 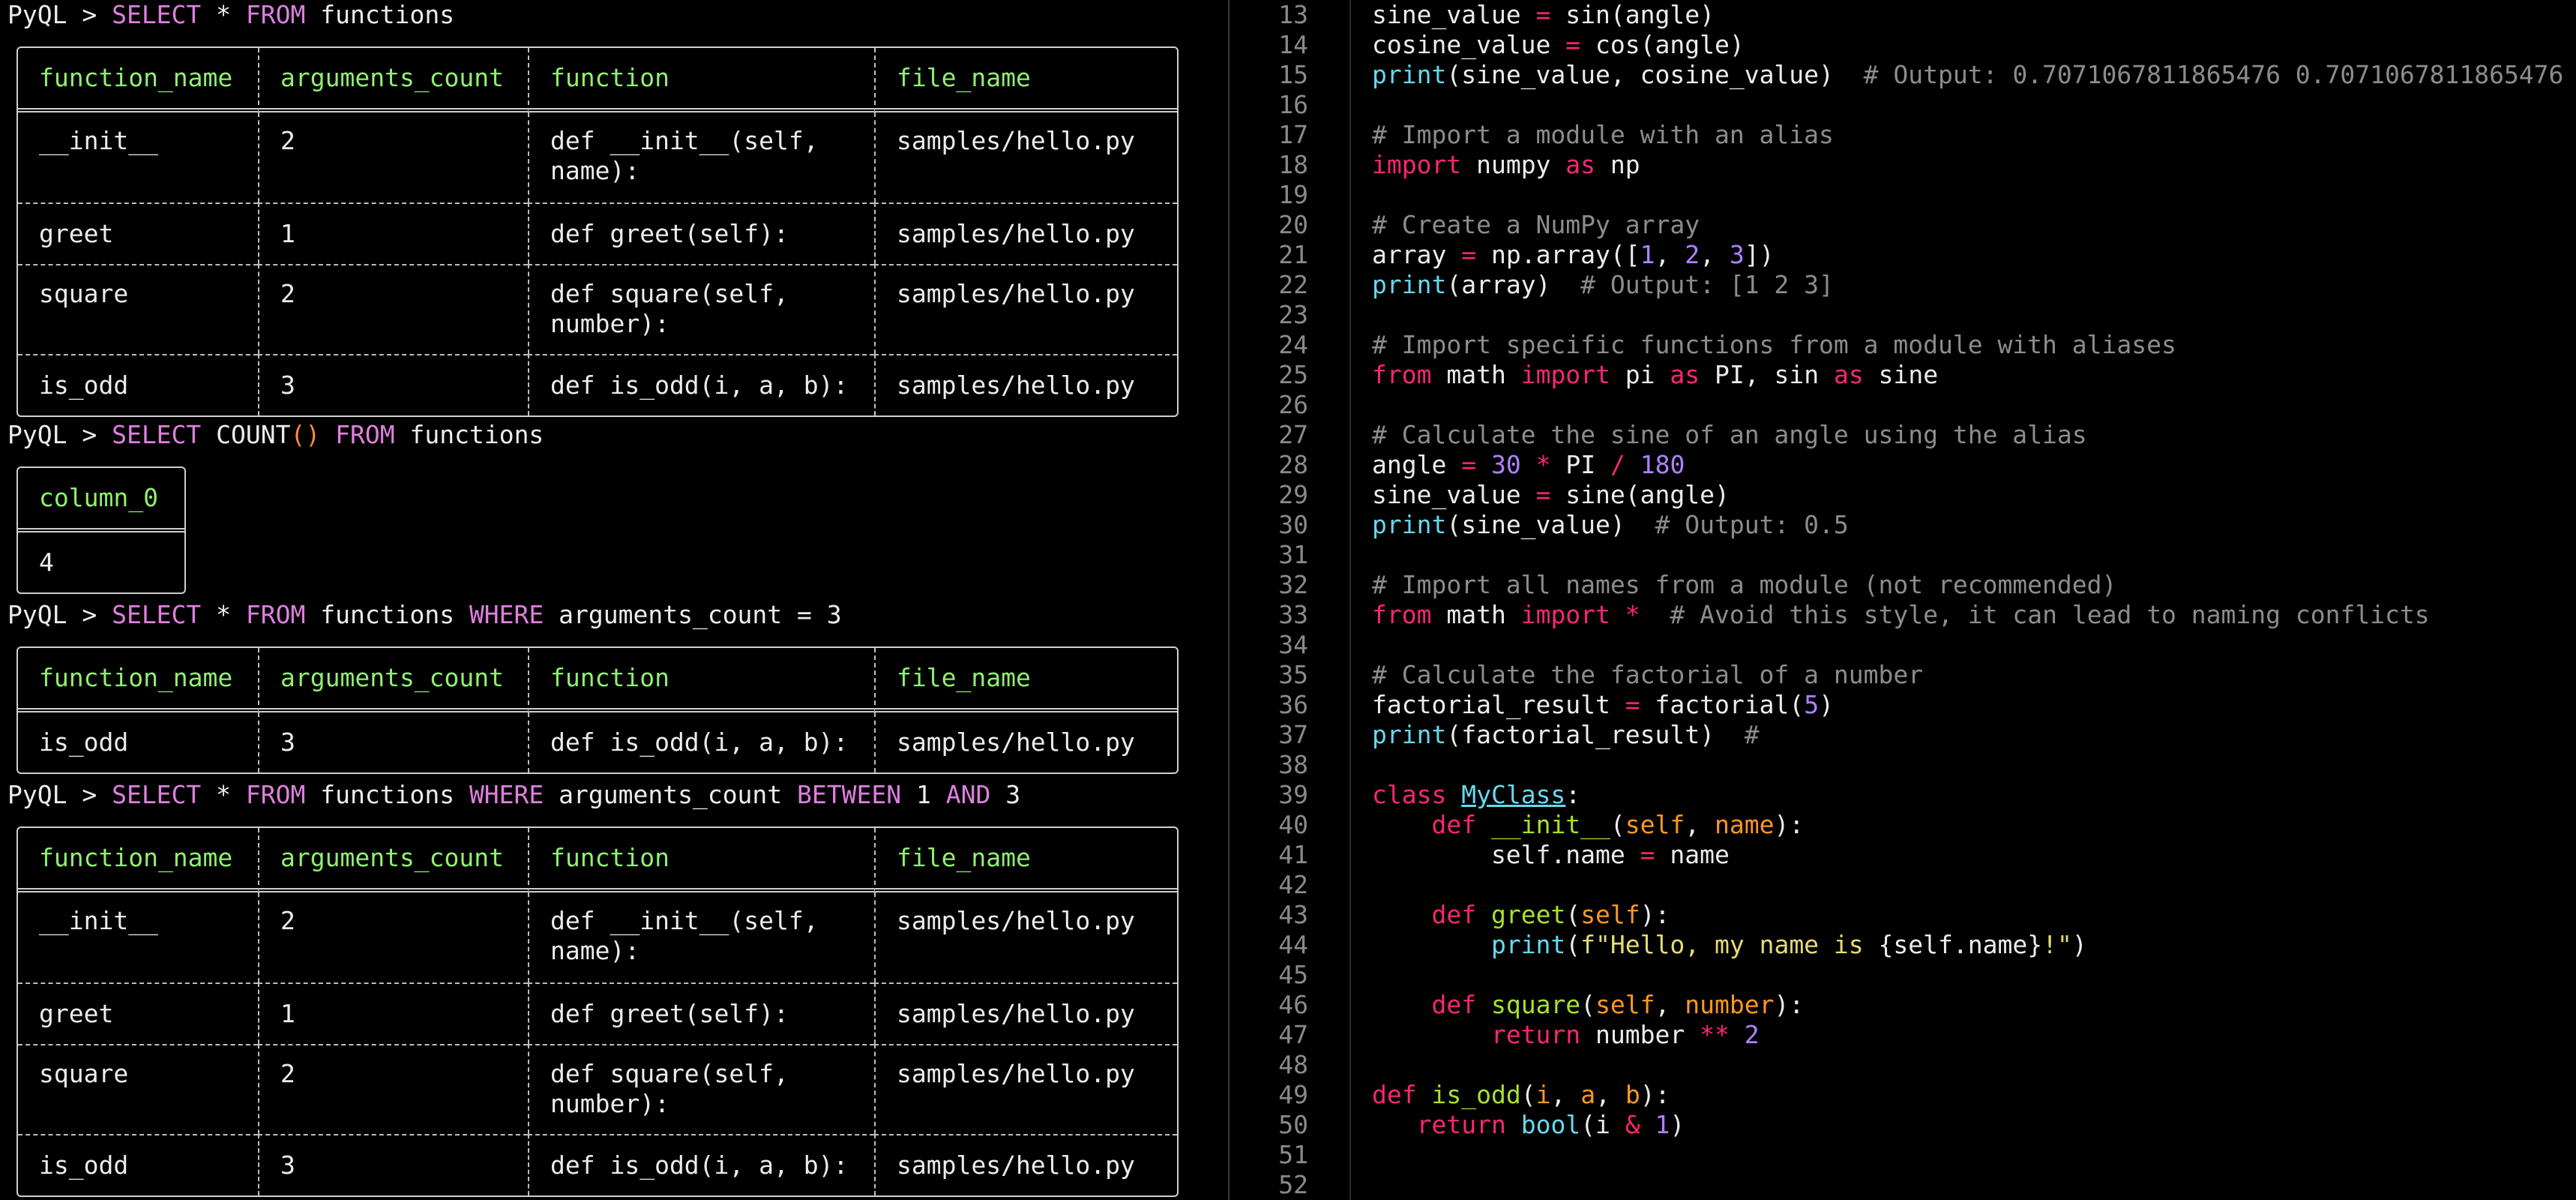 I want to click on code-line: # Calculate the factorial of a number, so click(x=1968, y=675).